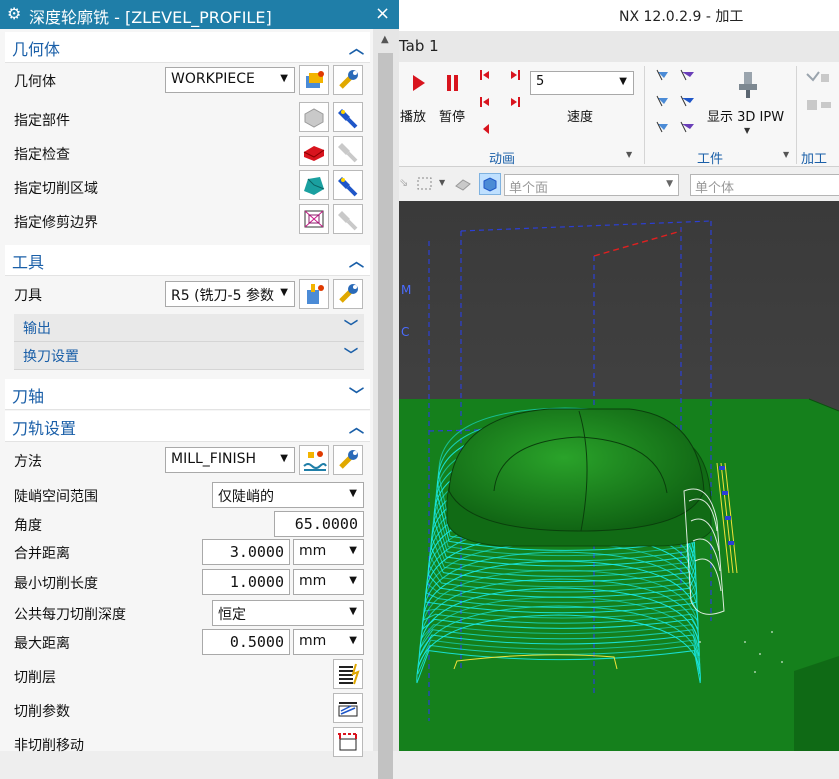 The width and height of the screenshot is (839, 779). Describe the element at coordinates (314, 219) in the screenshot. I see `select-trim-boundary-button` at that location.